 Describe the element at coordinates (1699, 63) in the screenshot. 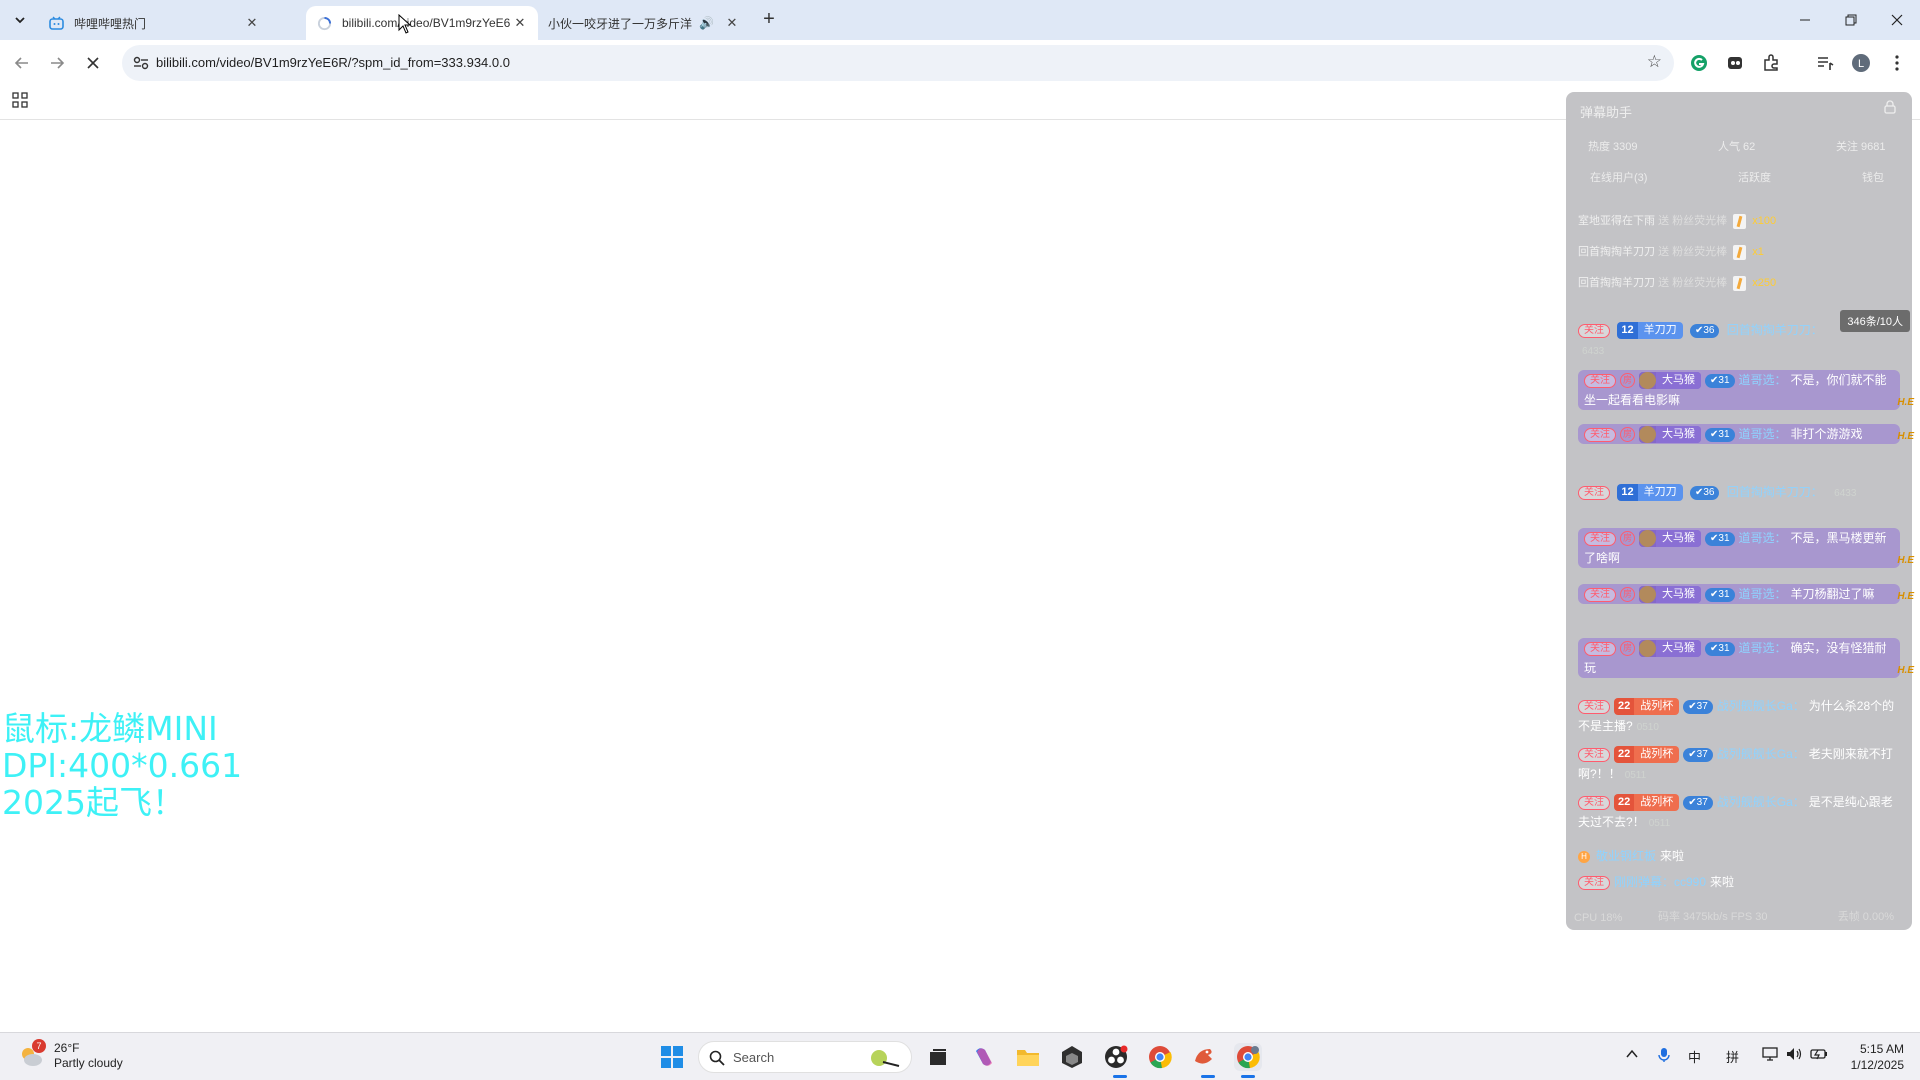

I see `grammarly-extension-icon` at that location.